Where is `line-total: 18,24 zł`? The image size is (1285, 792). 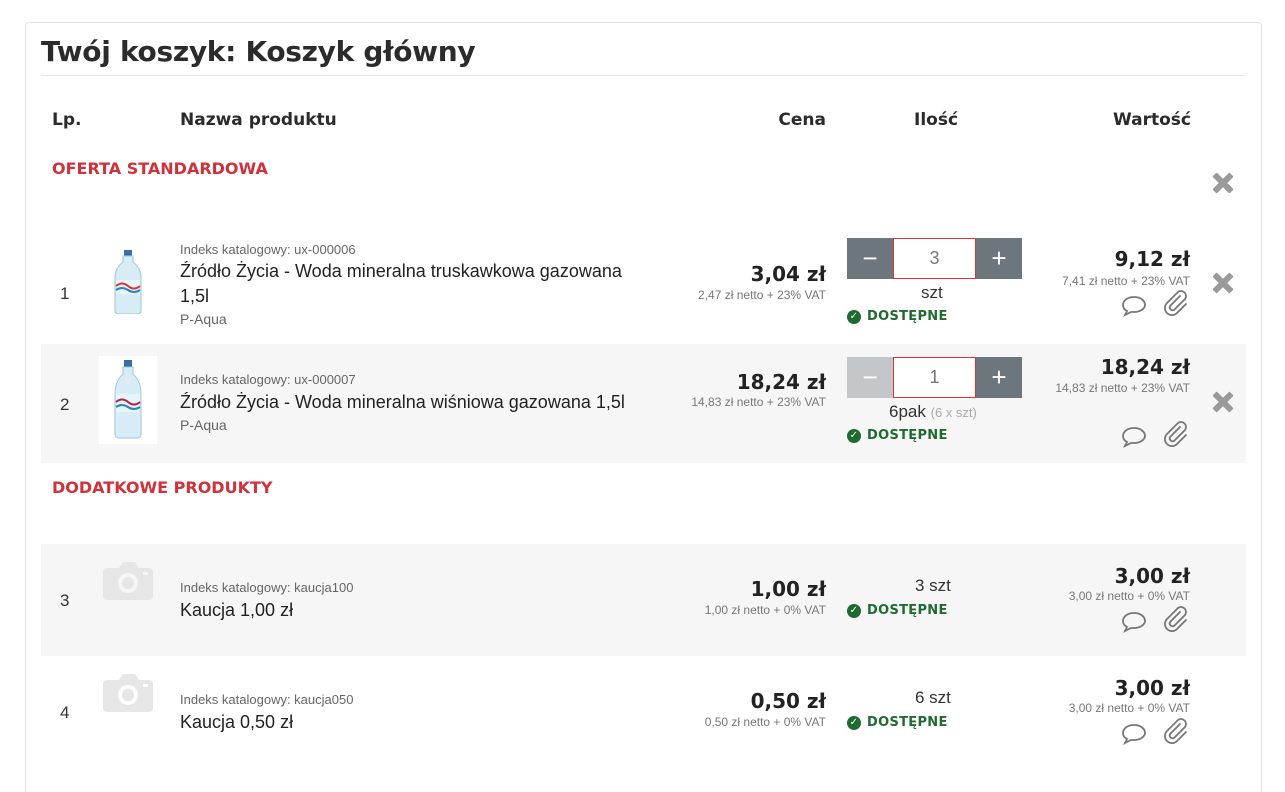 line-total: 18,24 zł is located at coordinates (1145, 367).